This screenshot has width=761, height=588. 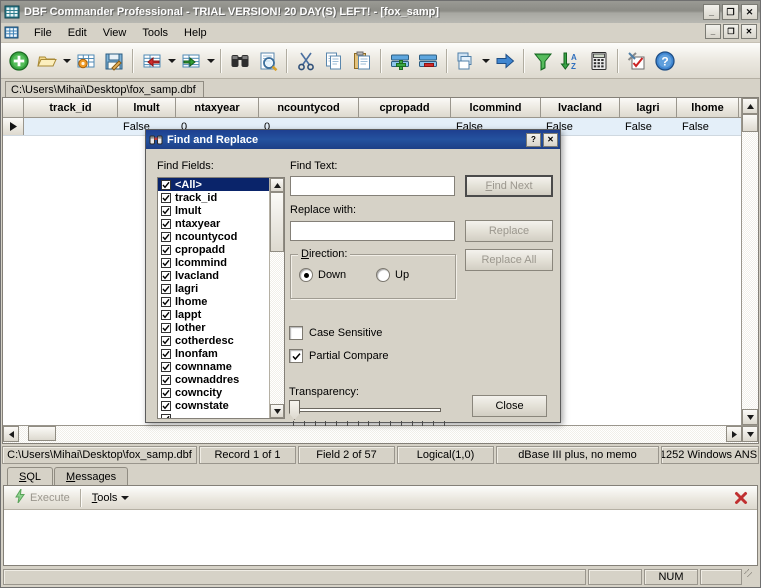 I want to click on preview-button, so click(x=268, y=61).